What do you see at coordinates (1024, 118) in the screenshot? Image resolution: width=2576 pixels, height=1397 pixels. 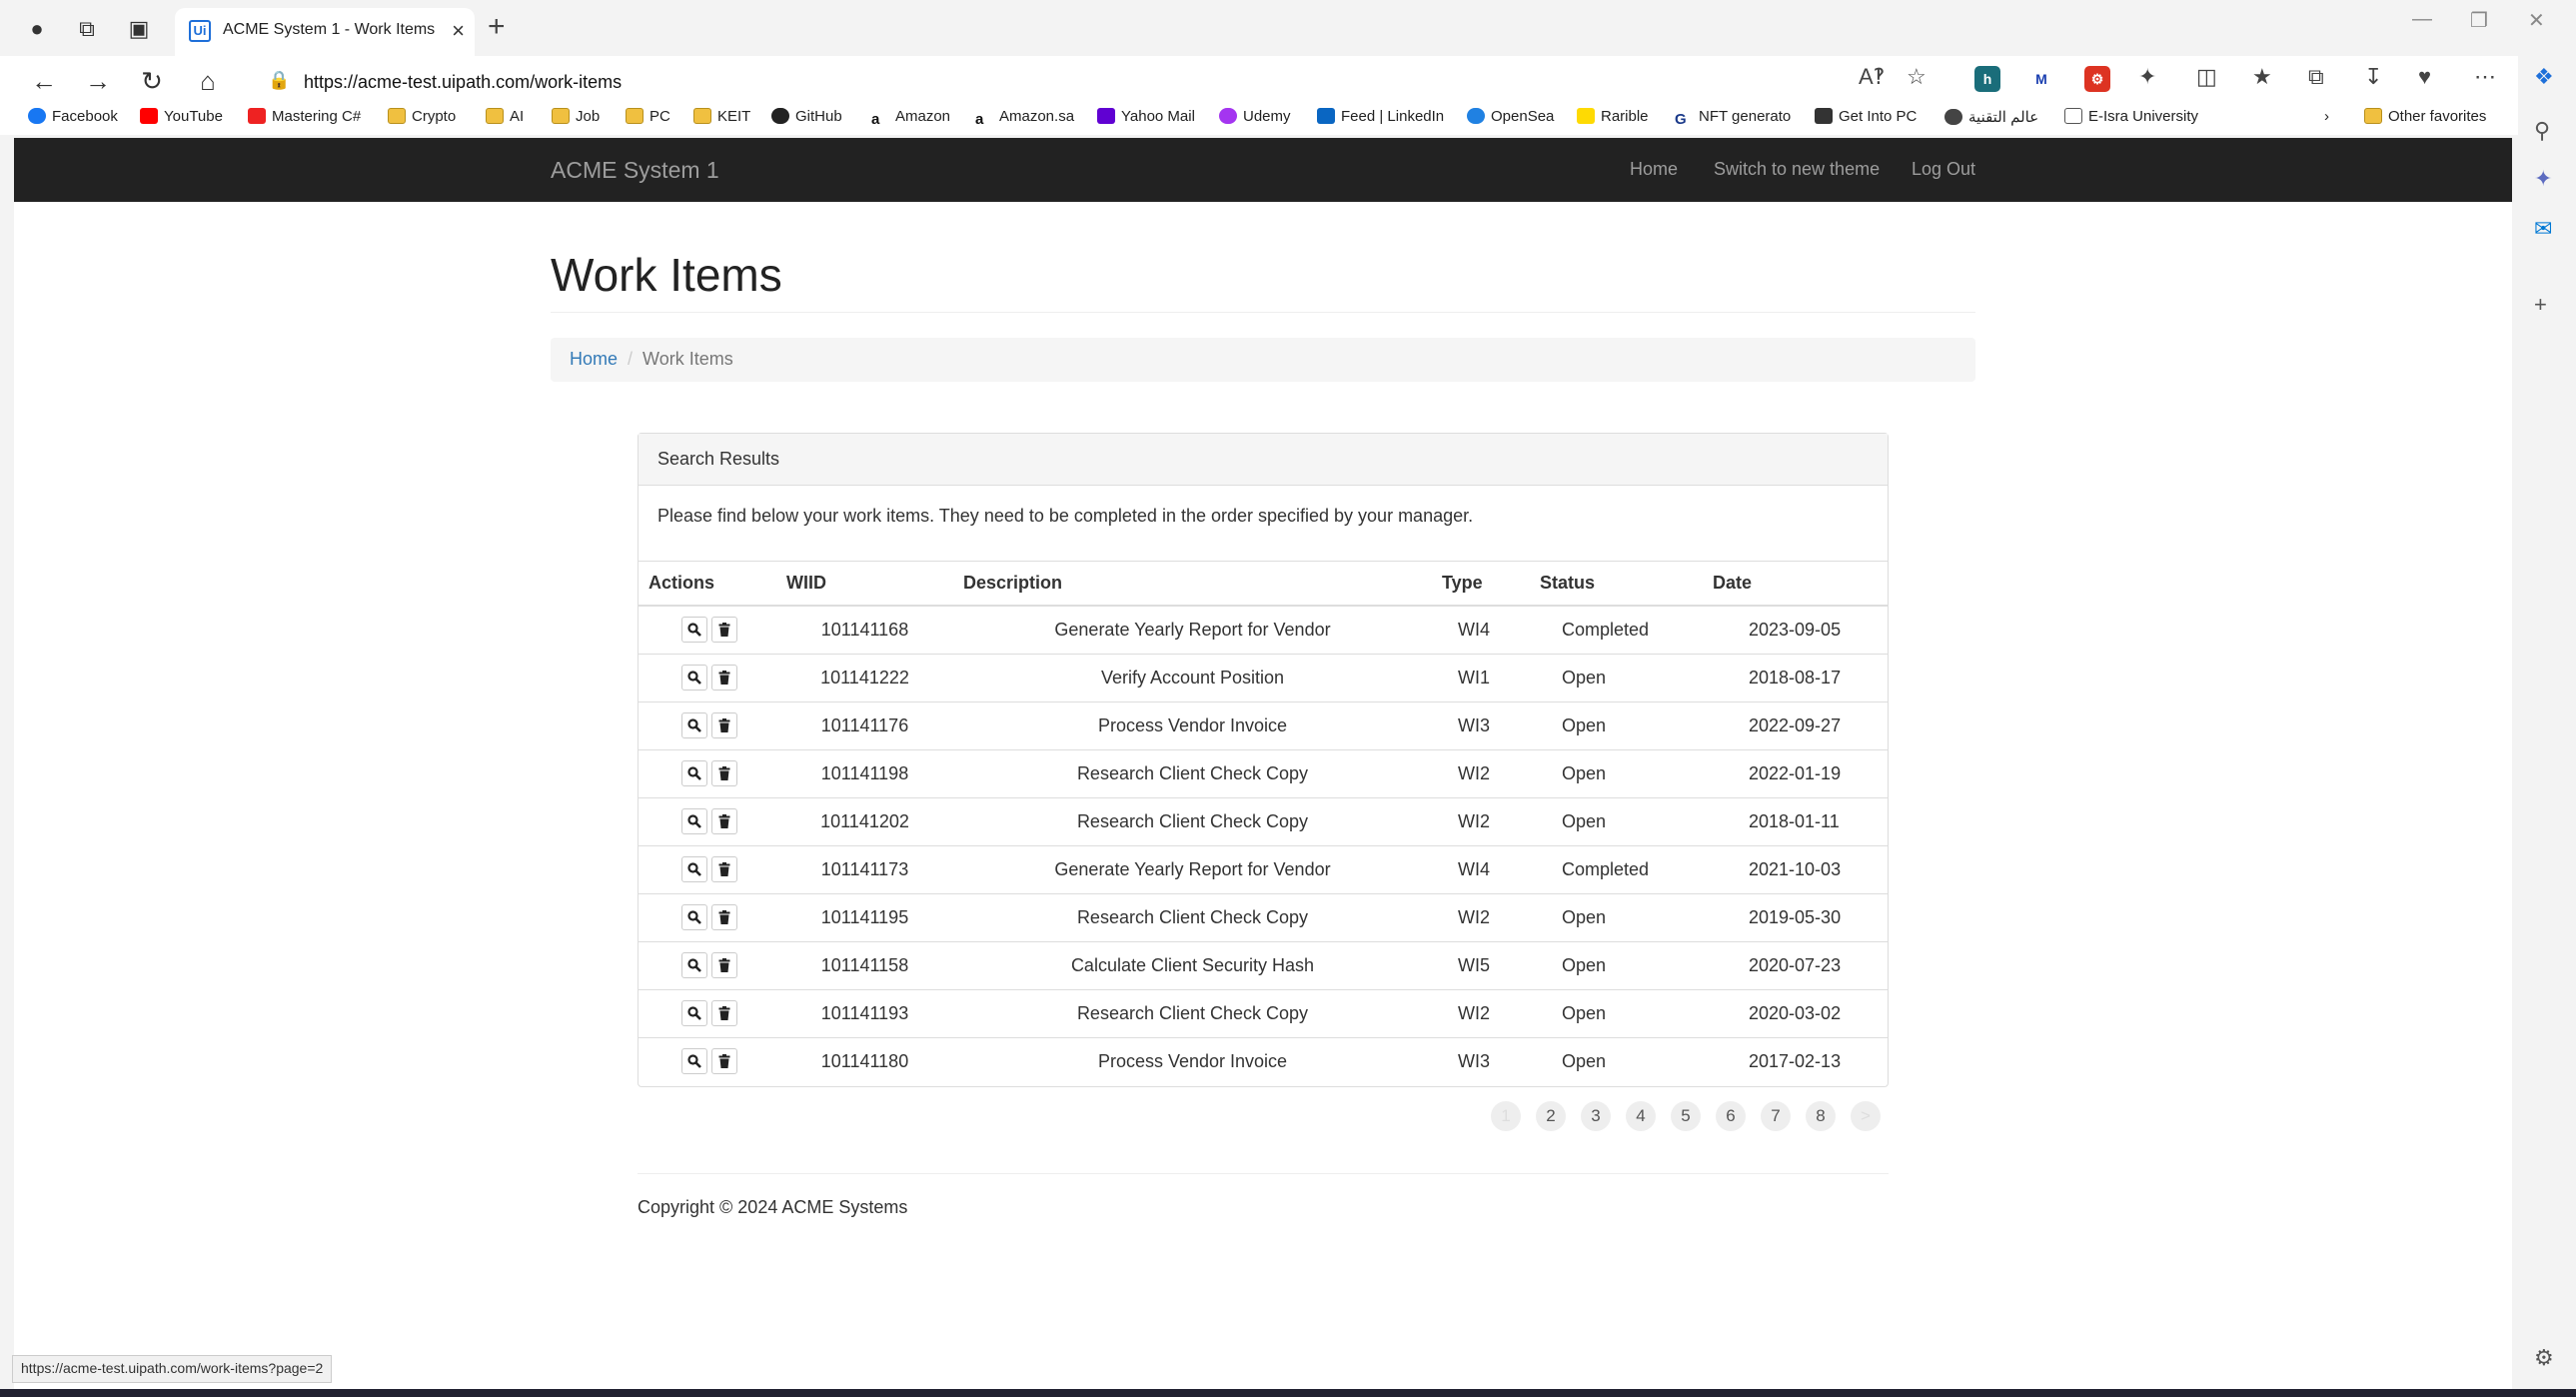 I see `bookmark-amazon-sa: a Amazon.sa` at bounding box center [1024, 118].